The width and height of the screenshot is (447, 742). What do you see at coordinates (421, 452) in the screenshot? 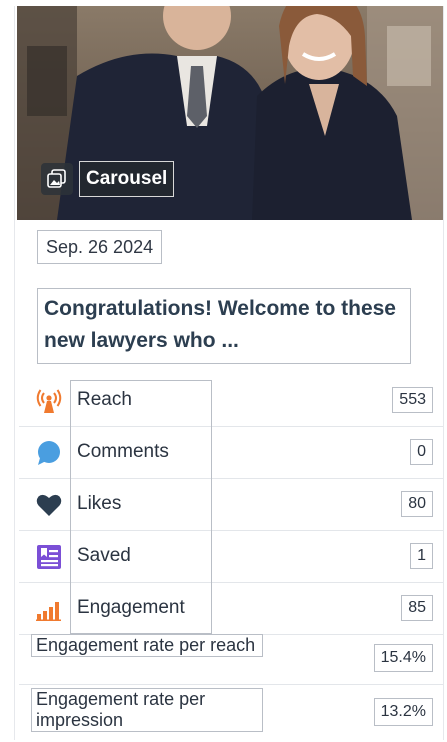
I see `metric-value-comments: 0` at bounding box center [421, 452].